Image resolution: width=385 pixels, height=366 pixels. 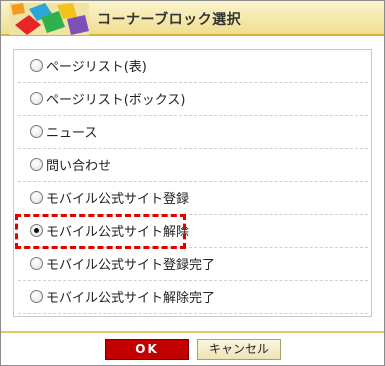 I want to click on radio-button-selected, so click(x=36, y=230).